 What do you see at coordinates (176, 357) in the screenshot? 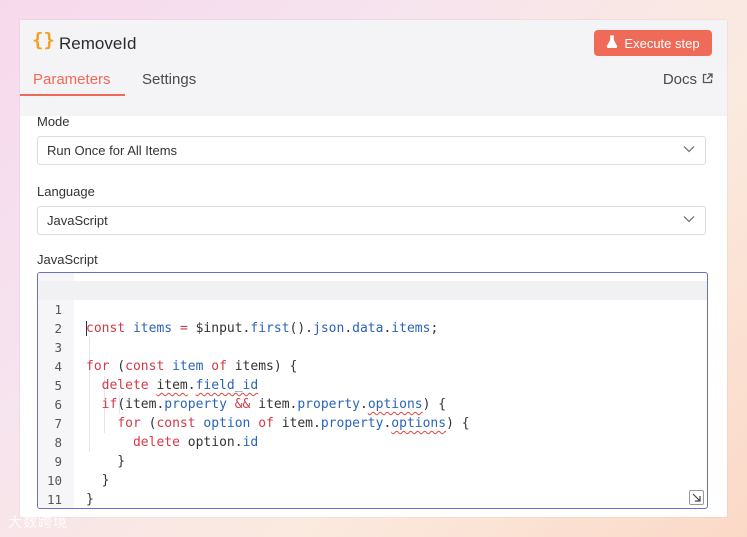
I see `code-line: 3 for (const item of items) {` at bounding box center [176, 357].